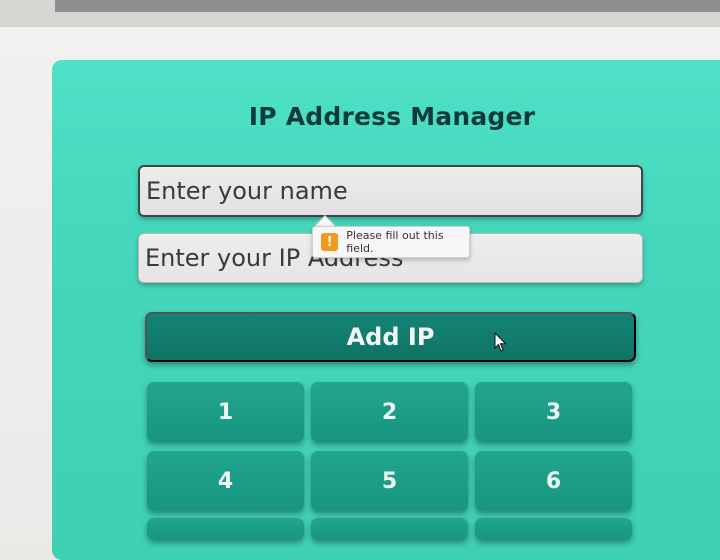 This screenshot has height=560, width=720. What do you see at coordinates (392, 116) in the screenshot?
I see `page-title: IP Address Manager` at bounding box center [392, 116].